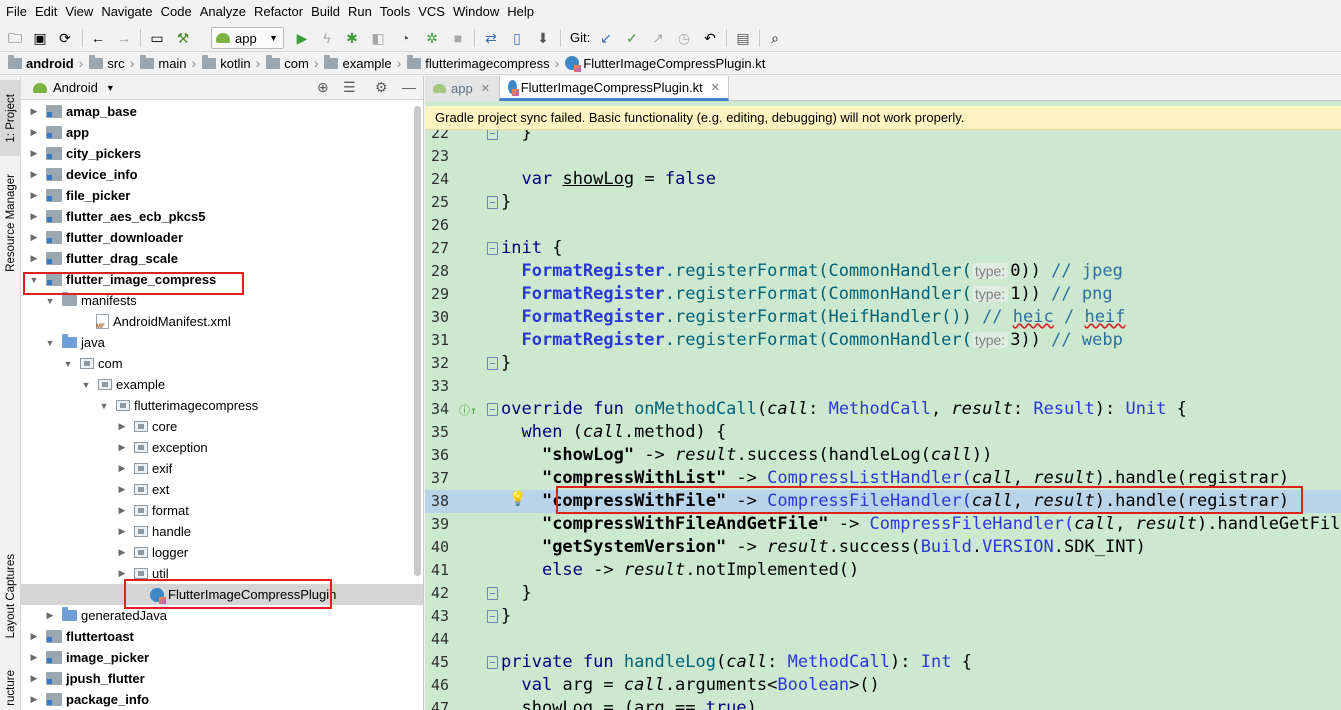 The width and height of the screenshot is (1341, 710). I want to click on code-line: 22 }, so click(883, 137).